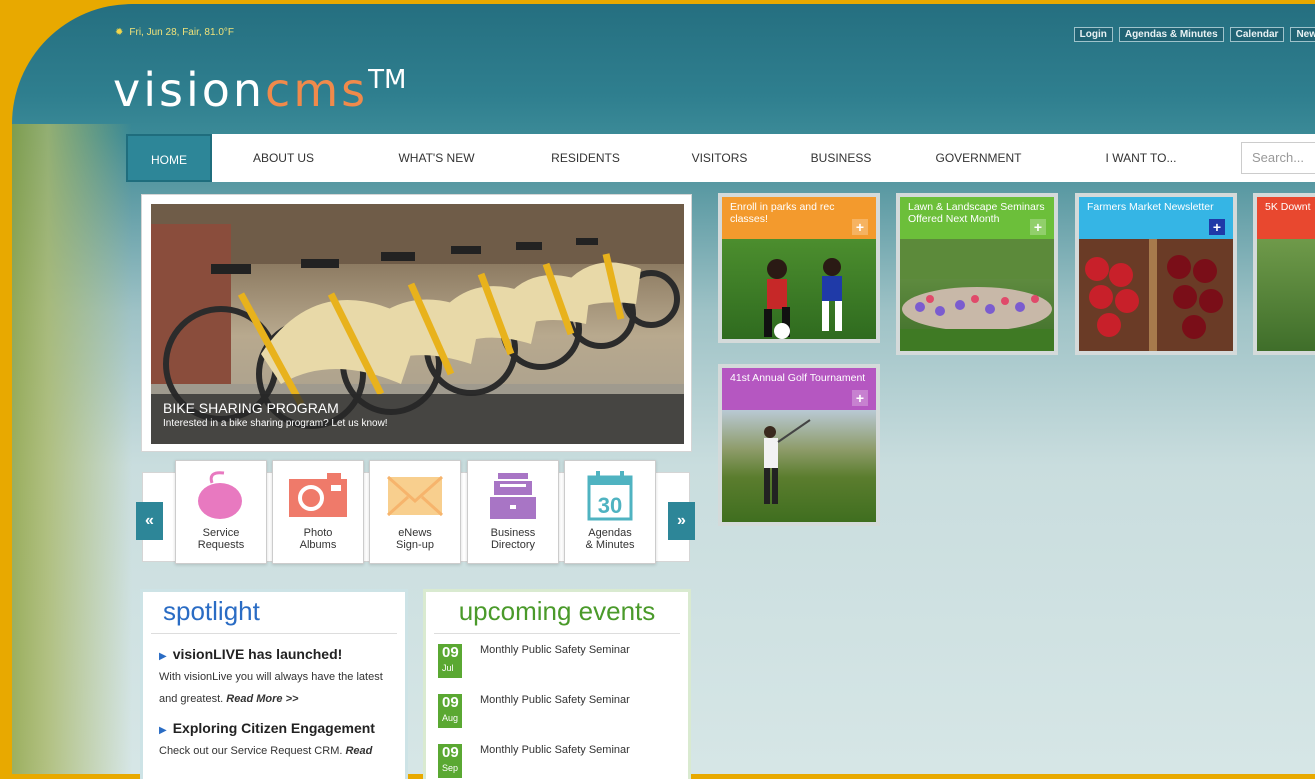 This screenshot has width=1315, height=779. I want to click on tile-title: Farmers Market Newsletter, so click(1150, 207).